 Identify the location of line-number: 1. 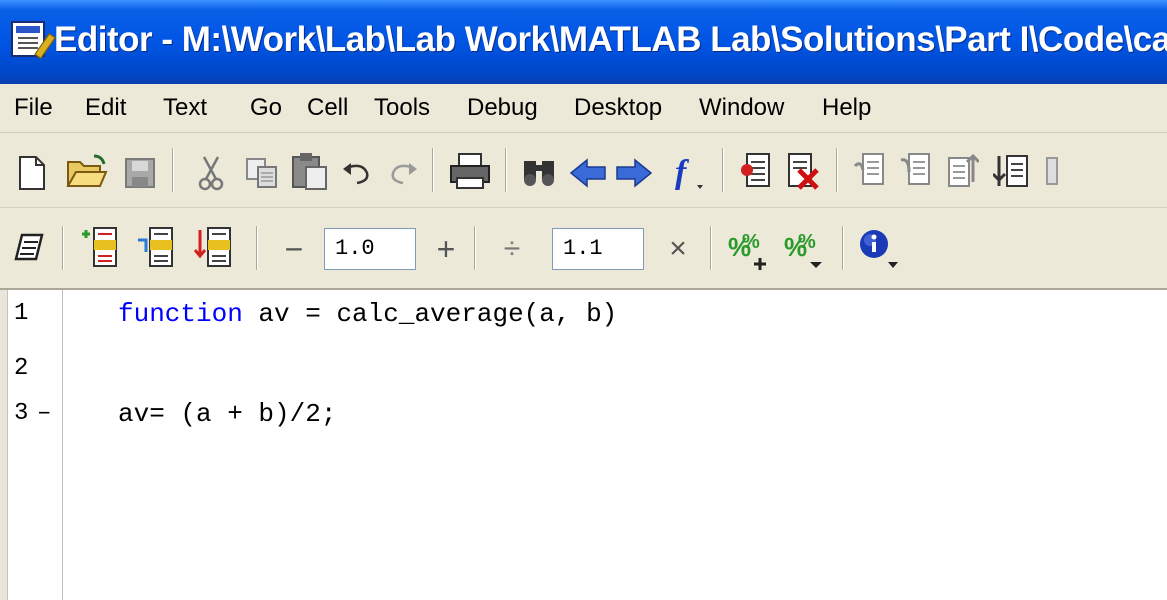
(21, 313).